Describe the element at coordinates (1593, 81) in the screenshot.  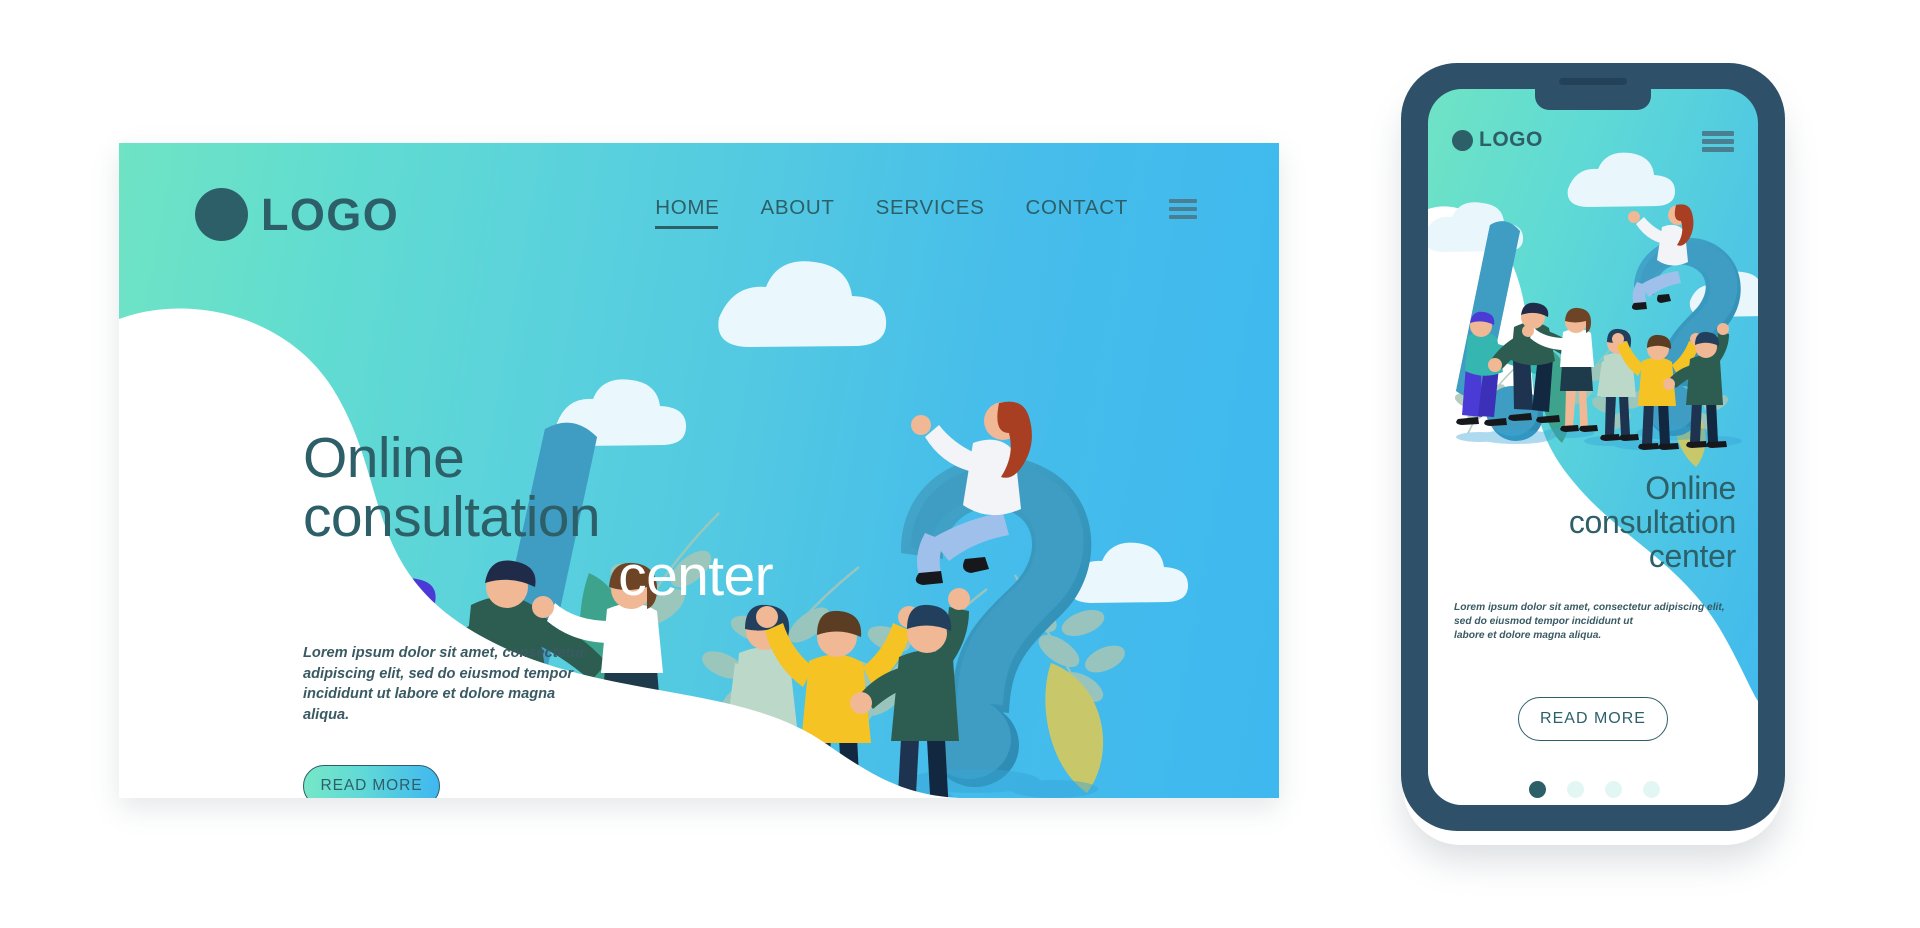
I see `phone-speaker` at that location.